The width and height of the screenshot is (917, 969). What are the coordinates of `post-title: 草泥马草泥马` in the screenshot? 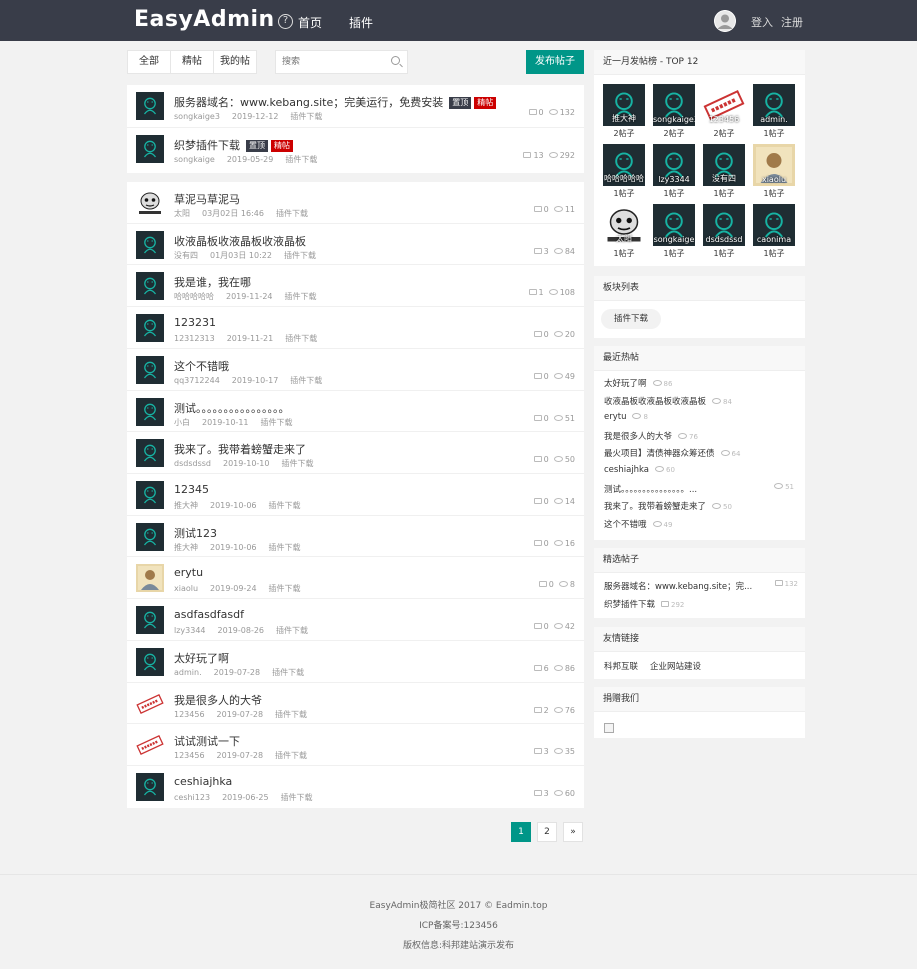 It's located at (207, 199).